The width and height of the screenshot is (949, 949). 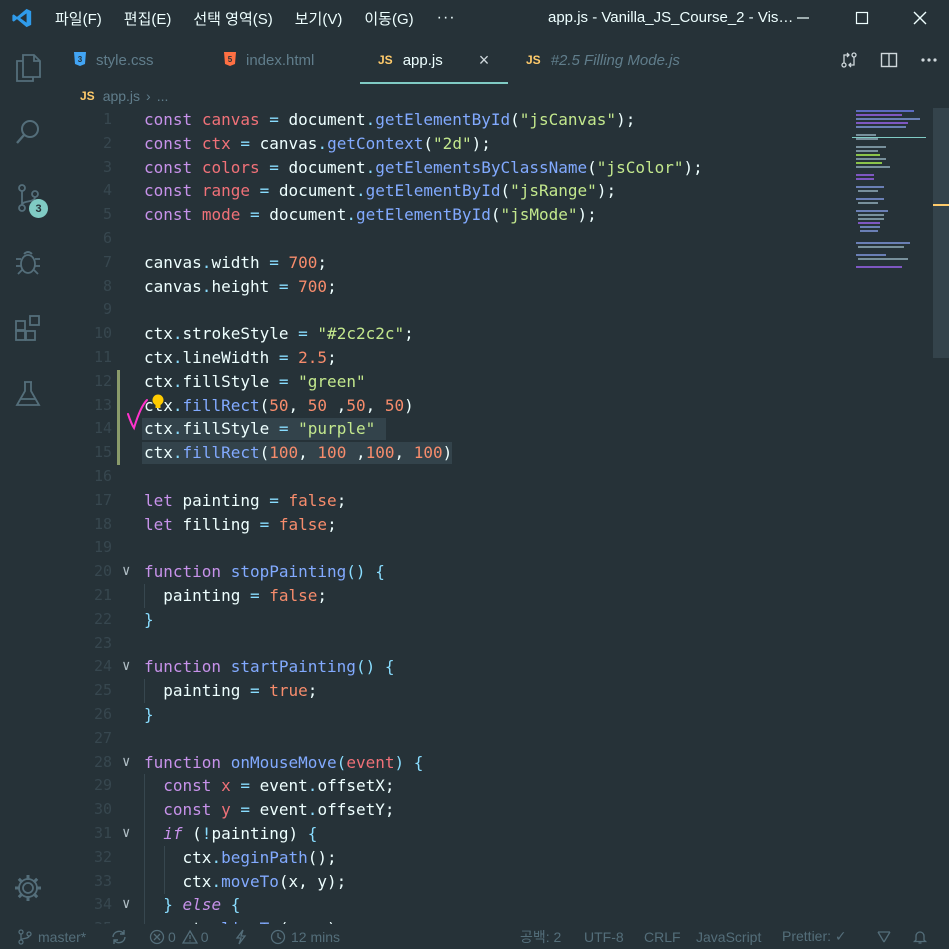 I want to click on split-editor-icon, so click(x=889, y=60).